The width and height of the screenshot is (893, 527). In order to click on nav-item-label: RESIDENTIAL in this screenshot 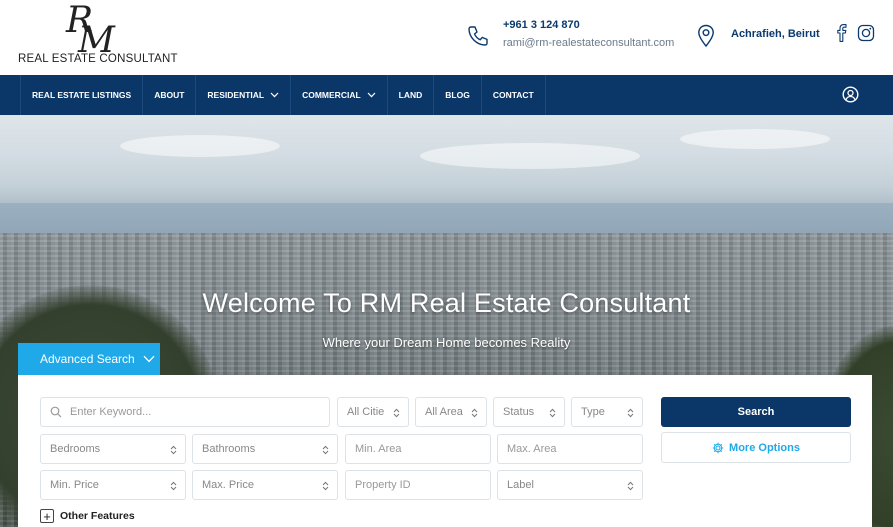, I will do `click(236, 95)`.